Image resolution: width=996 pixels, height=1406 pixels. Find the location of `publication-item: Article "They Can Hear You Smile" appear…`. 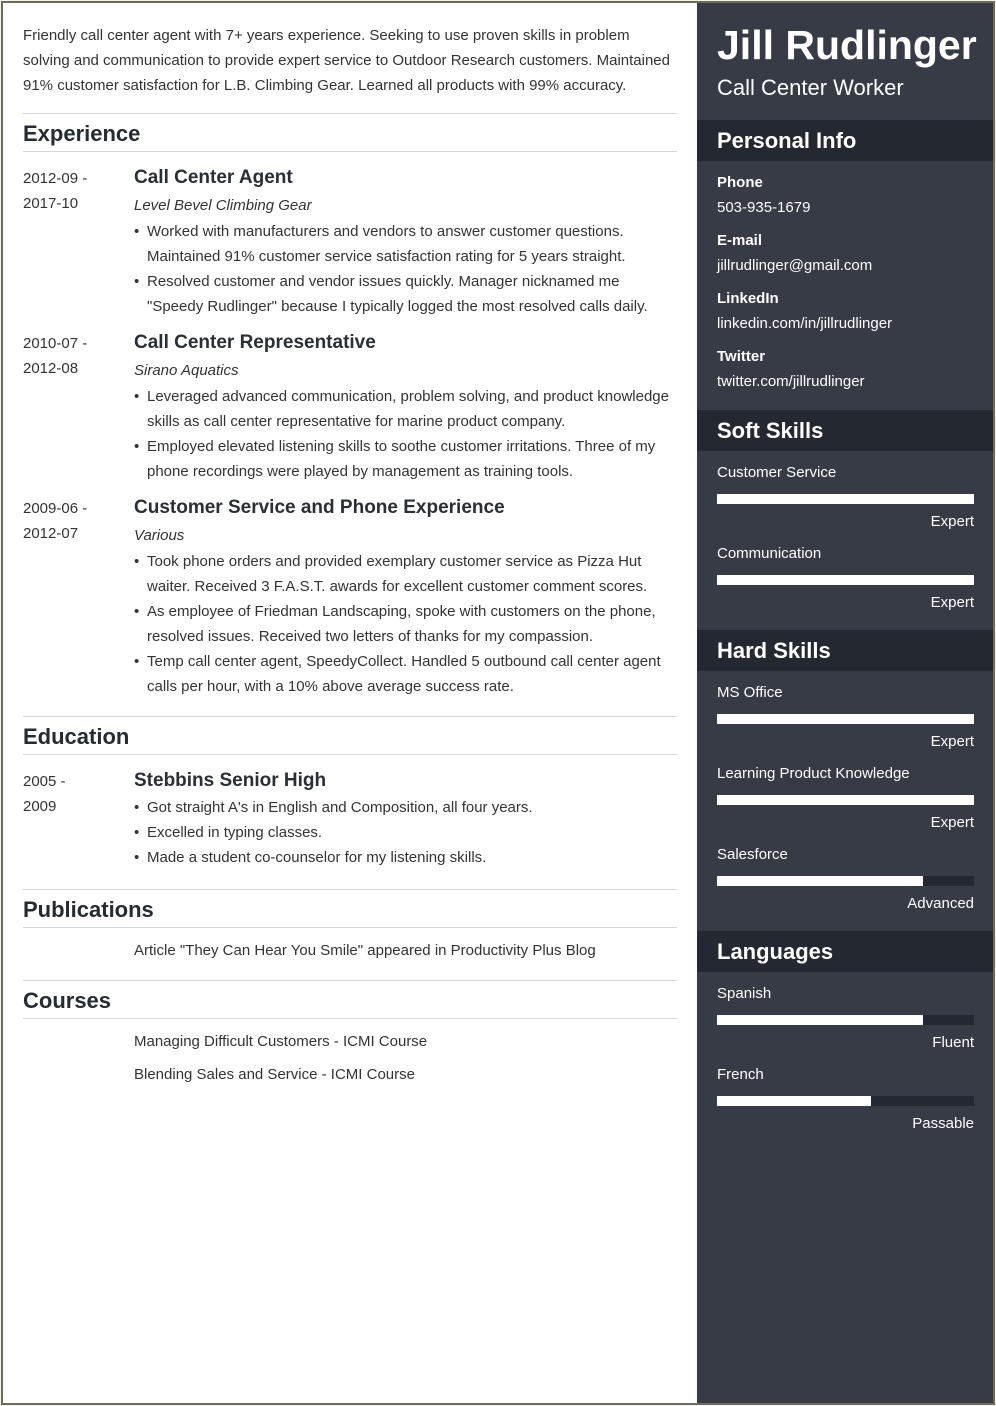

publication-item: Article "They Can Hear You Smile" appear… is located at coordinates (365, 950).